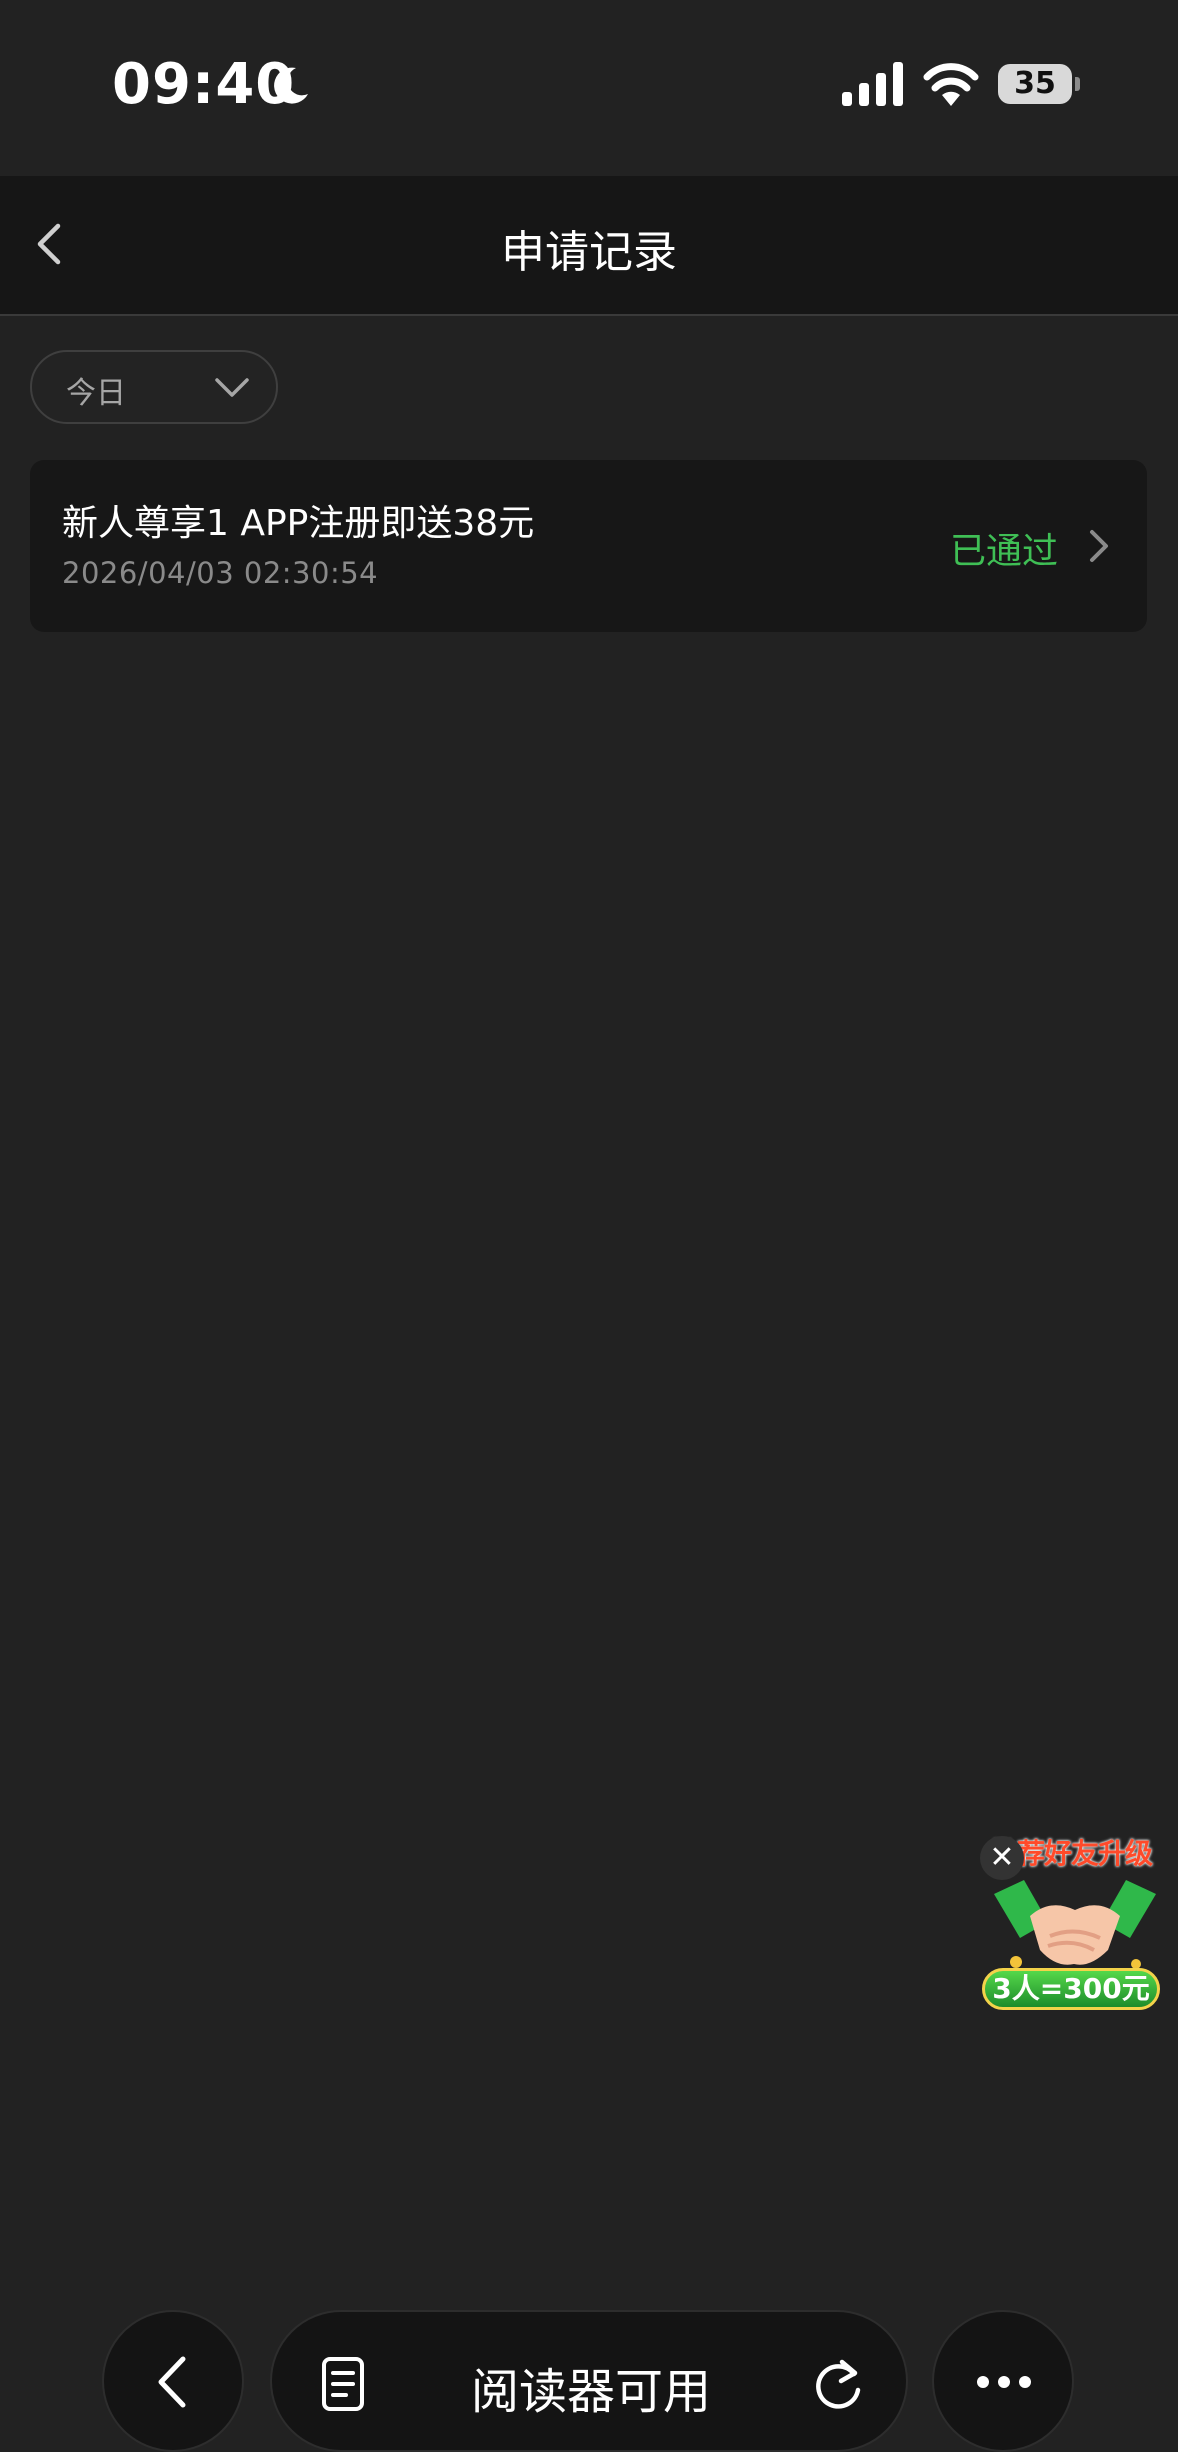  Describe the element at coordinates (1099, 546) in the screenshot. I see `chevron-right-icon` at that location.